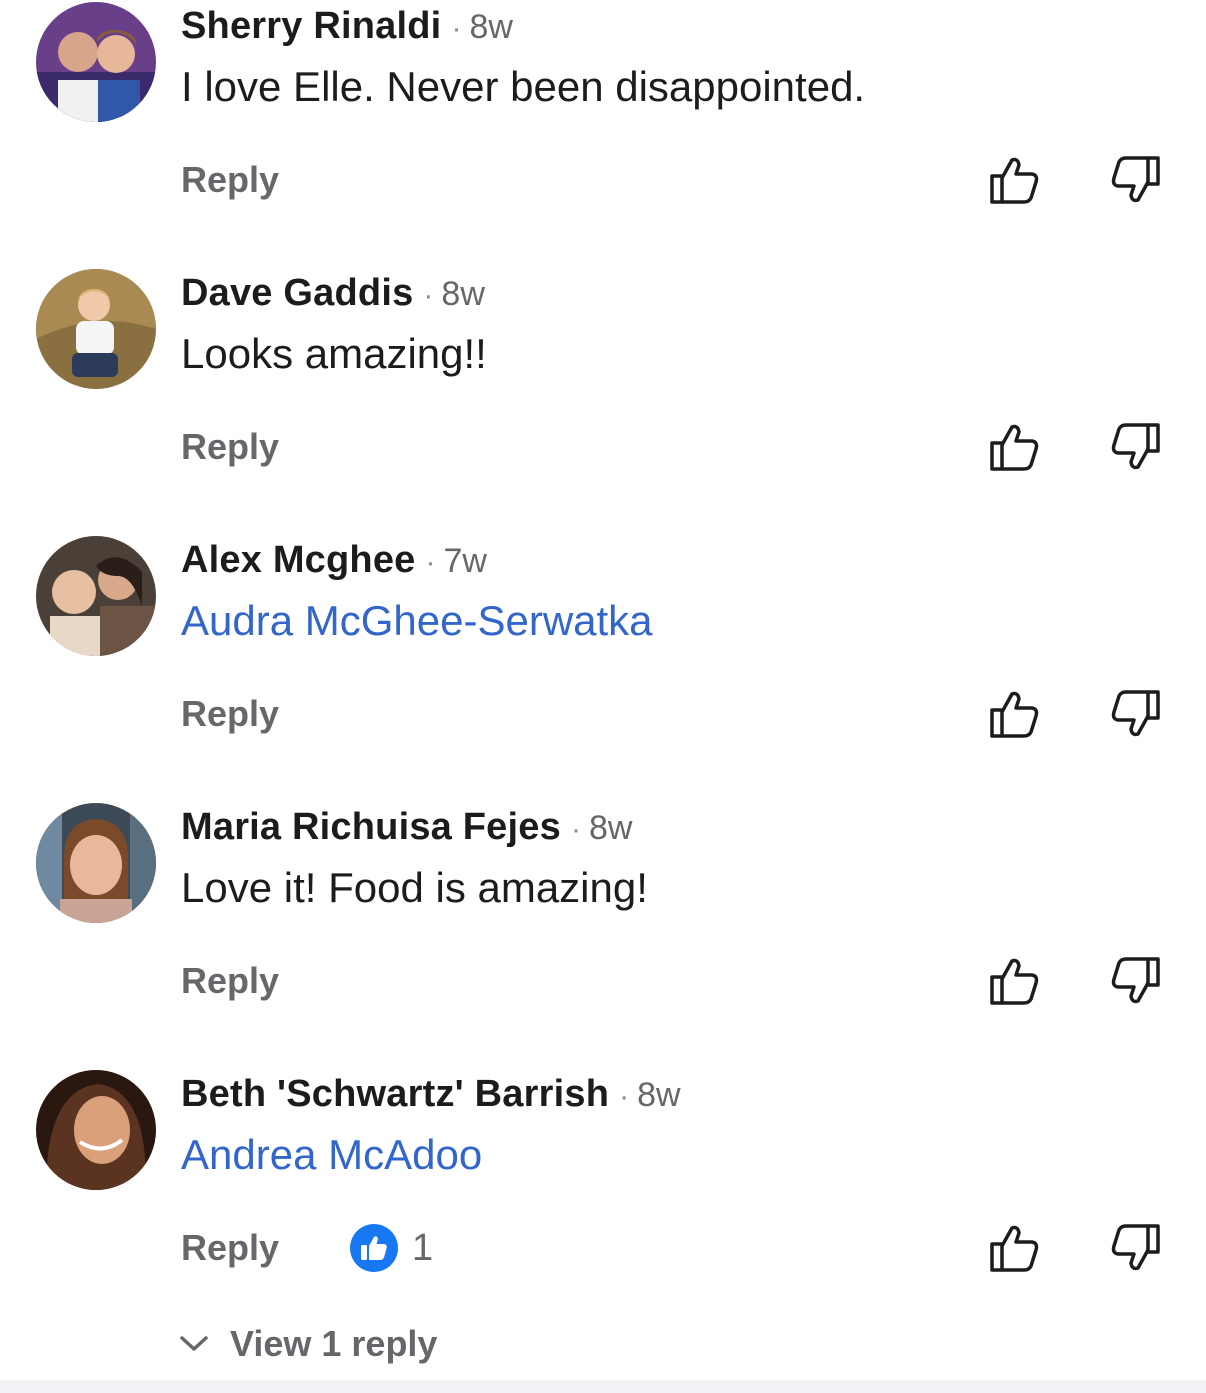  Describe the element at coordinates (423, 1248) in the screenshot. I see `reaction-count: 1` at that location.